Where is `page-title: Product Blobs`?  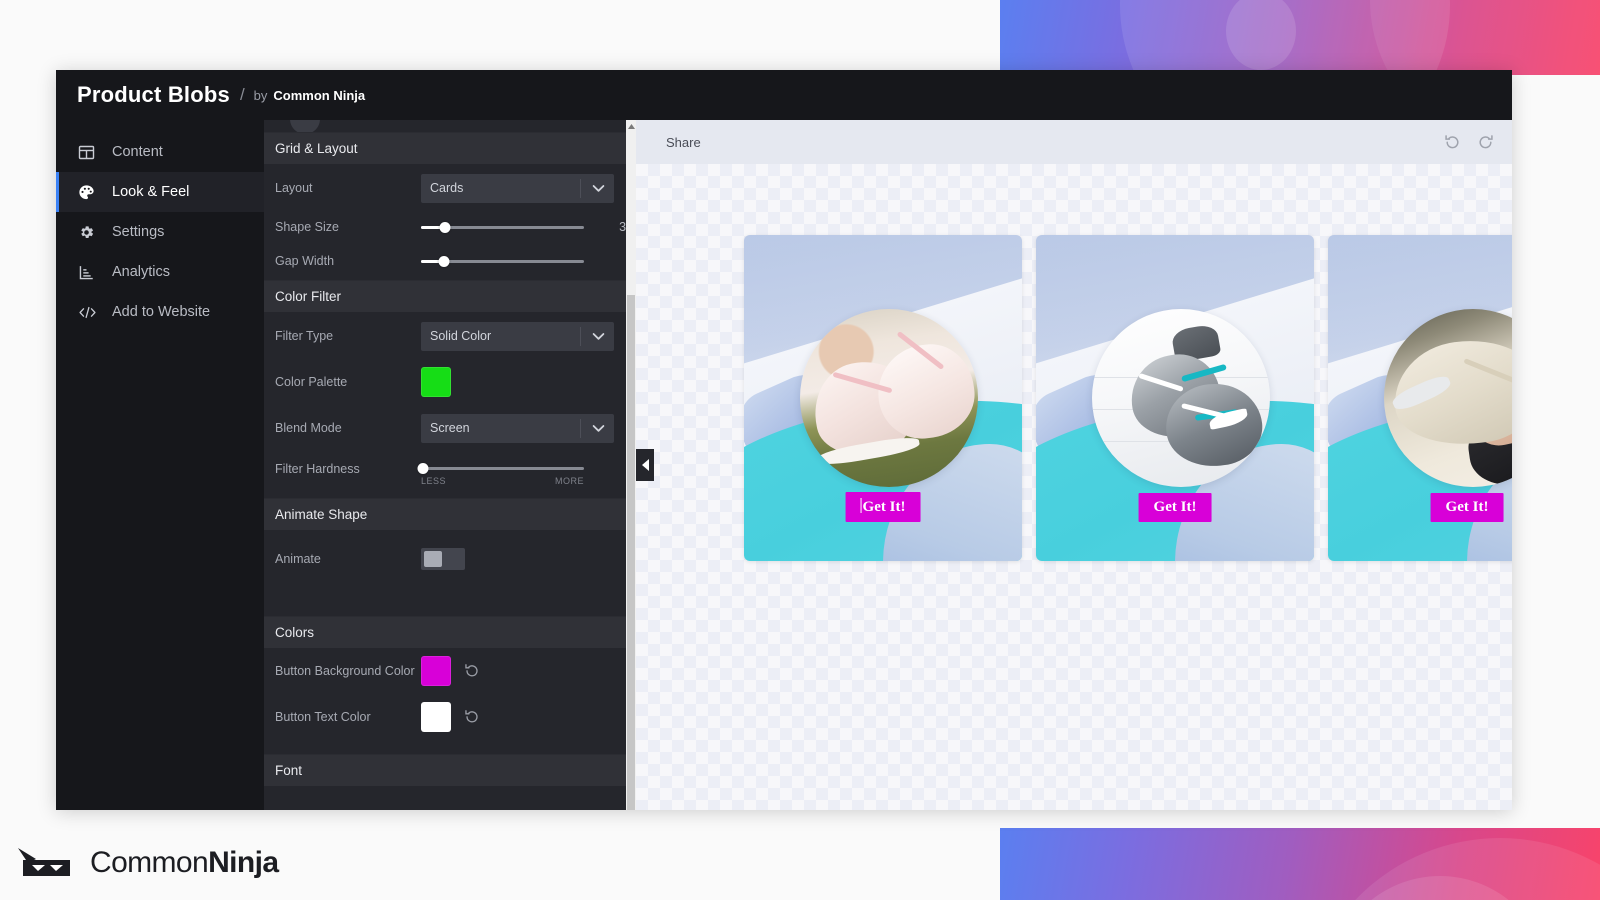 page-title: Product Blobs is located at coordinates (153, 94).